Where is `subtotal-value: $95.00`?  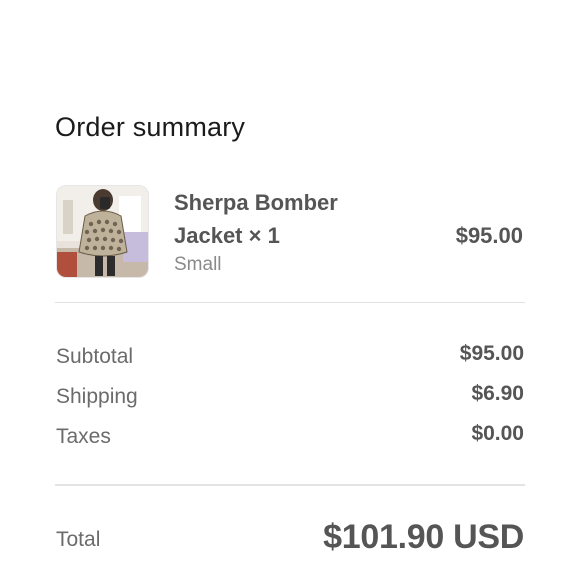
subtotal-value: $95.00 is located at coordinates (491, 353).